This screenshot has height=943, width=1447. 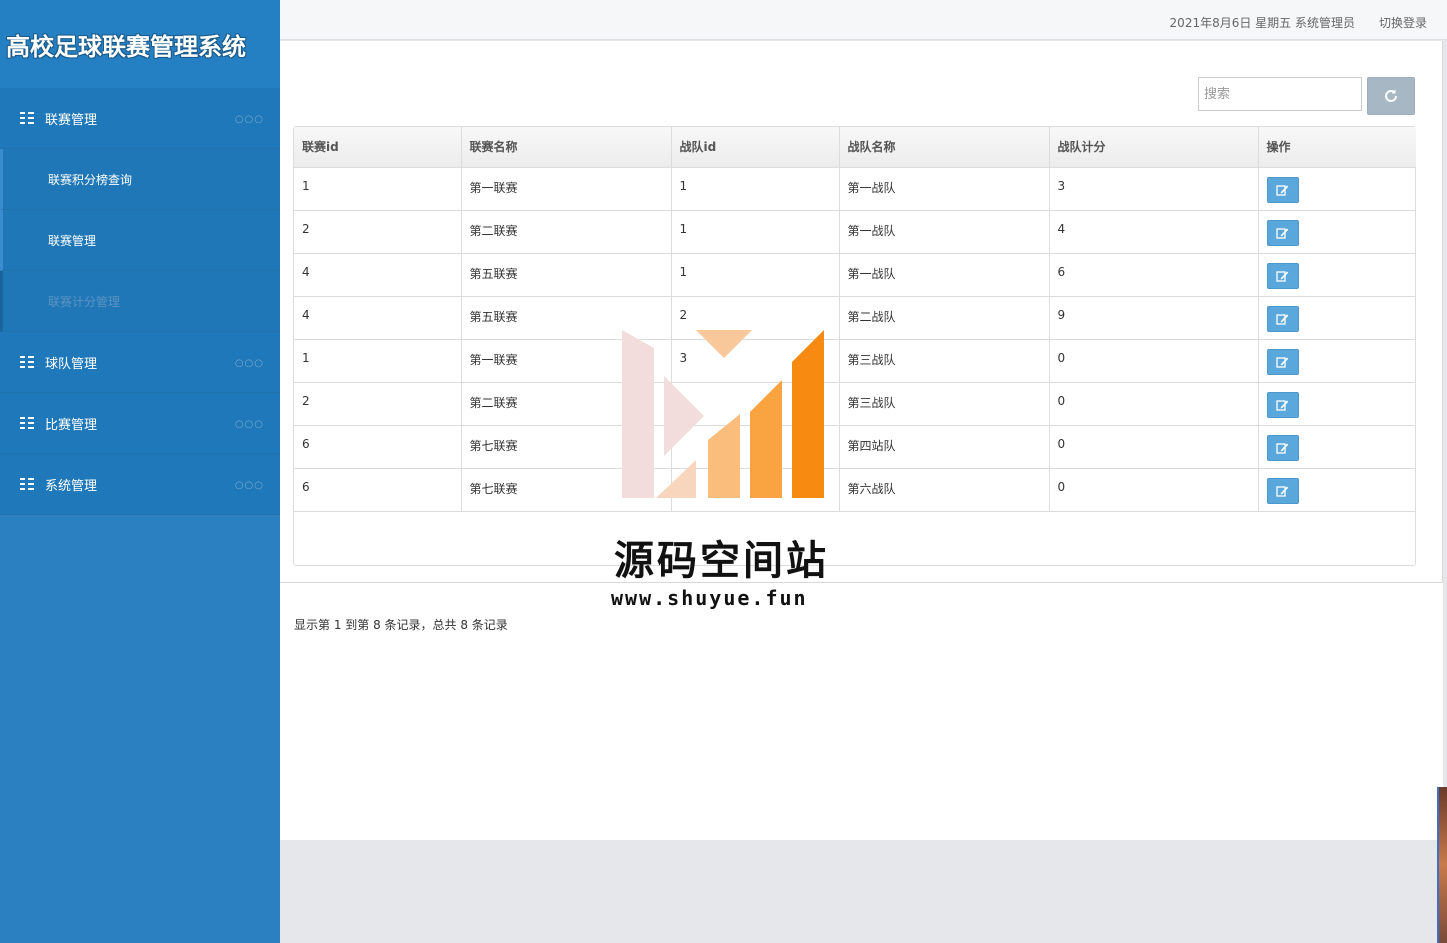 What do you see at coordinates (863, 20) in the screenshot?
I see `topbar: 2021年8月6日 星期五 系统管理员 切换登录` at bounding box center [863, 20].